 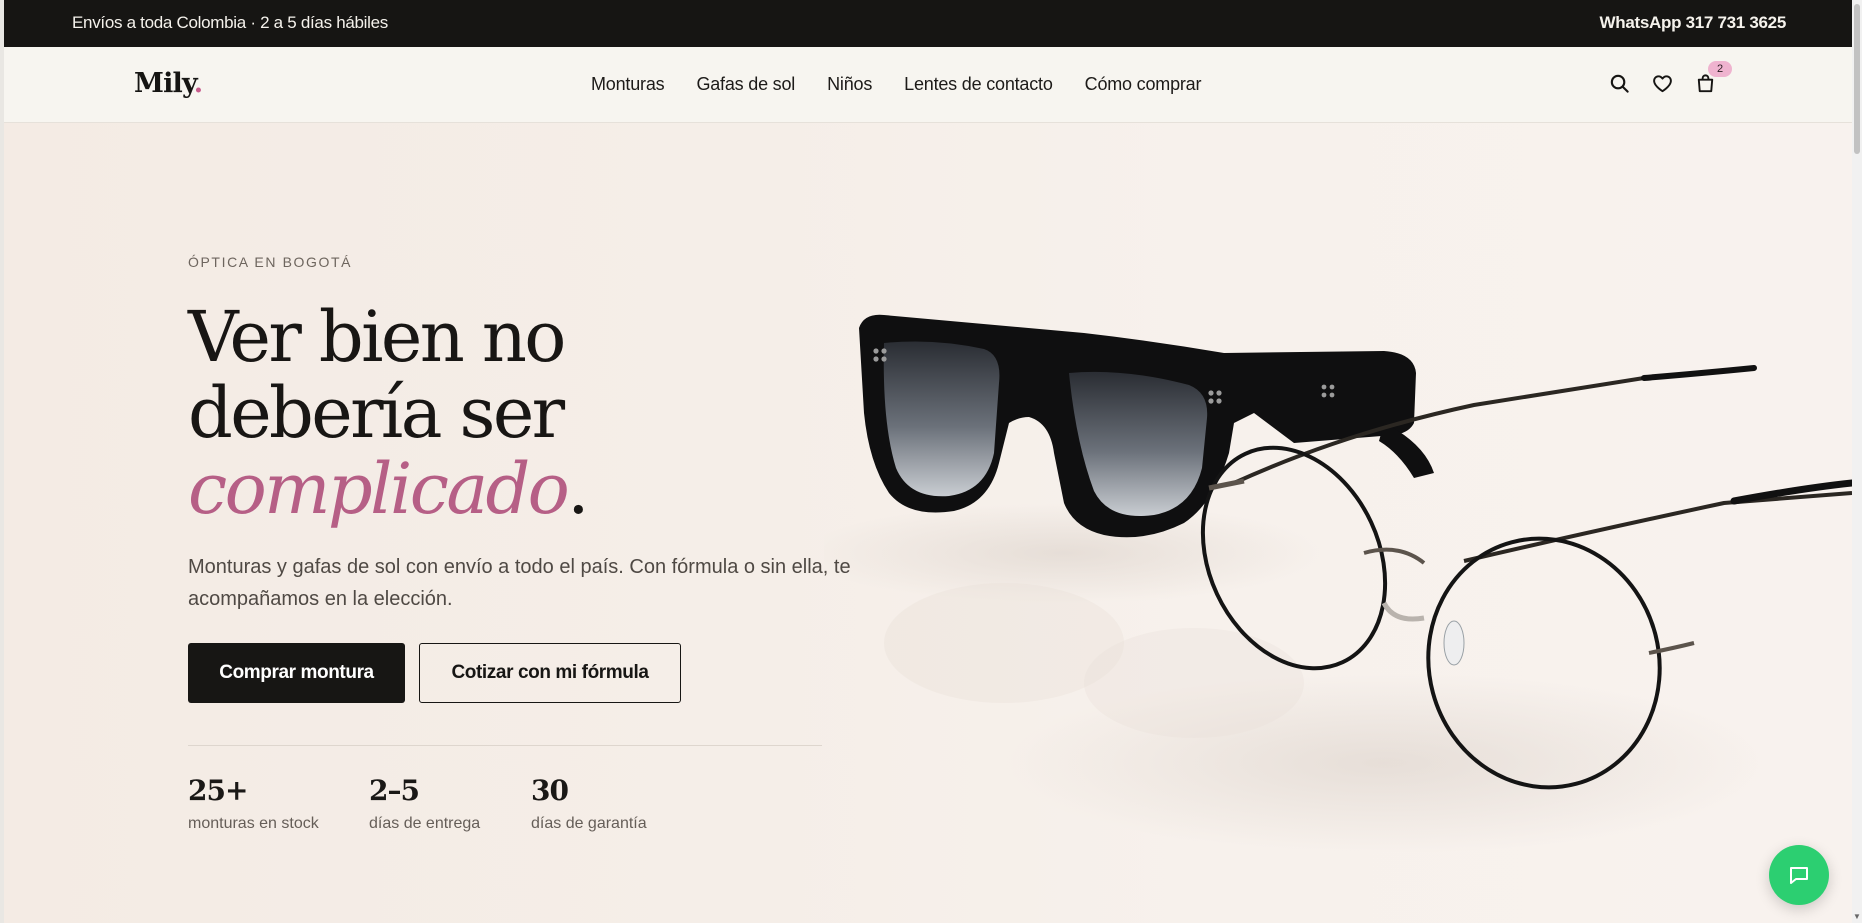 I want to click on header-actions: 2, so click(x=1670, y=78).